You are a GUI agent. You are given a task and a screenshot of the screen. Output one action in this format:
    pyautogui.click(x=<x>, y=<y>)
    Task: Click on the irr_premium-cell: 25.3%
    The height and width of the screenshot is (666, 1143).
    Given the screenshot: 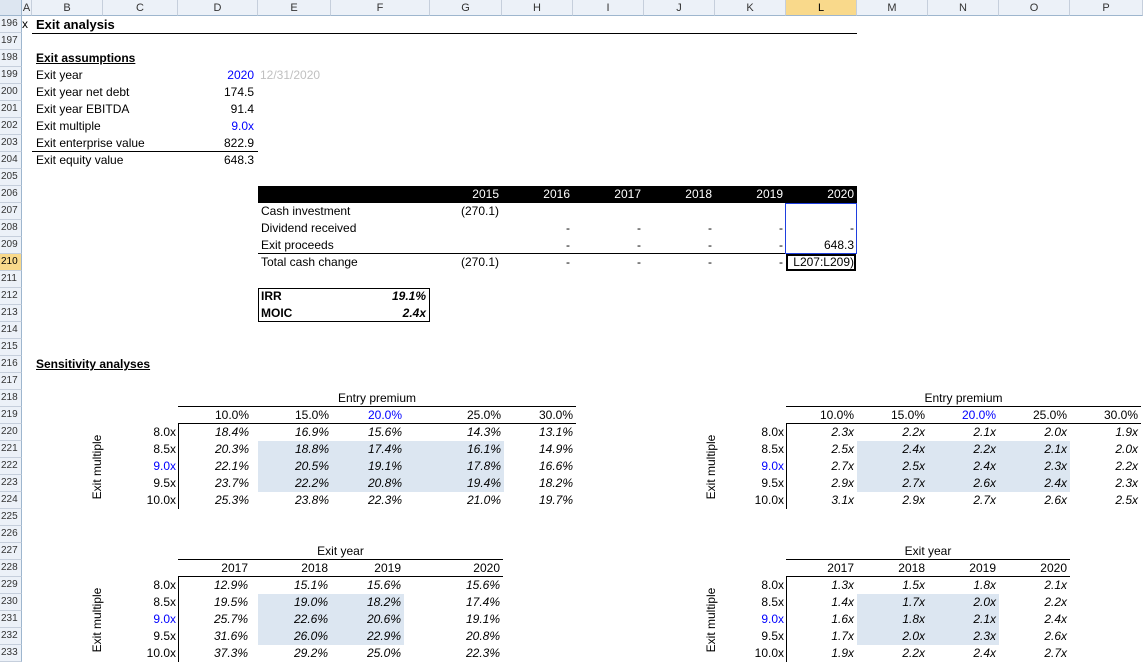 What is the action you would take?
    pyautogui.click(x=213, y=500)
    